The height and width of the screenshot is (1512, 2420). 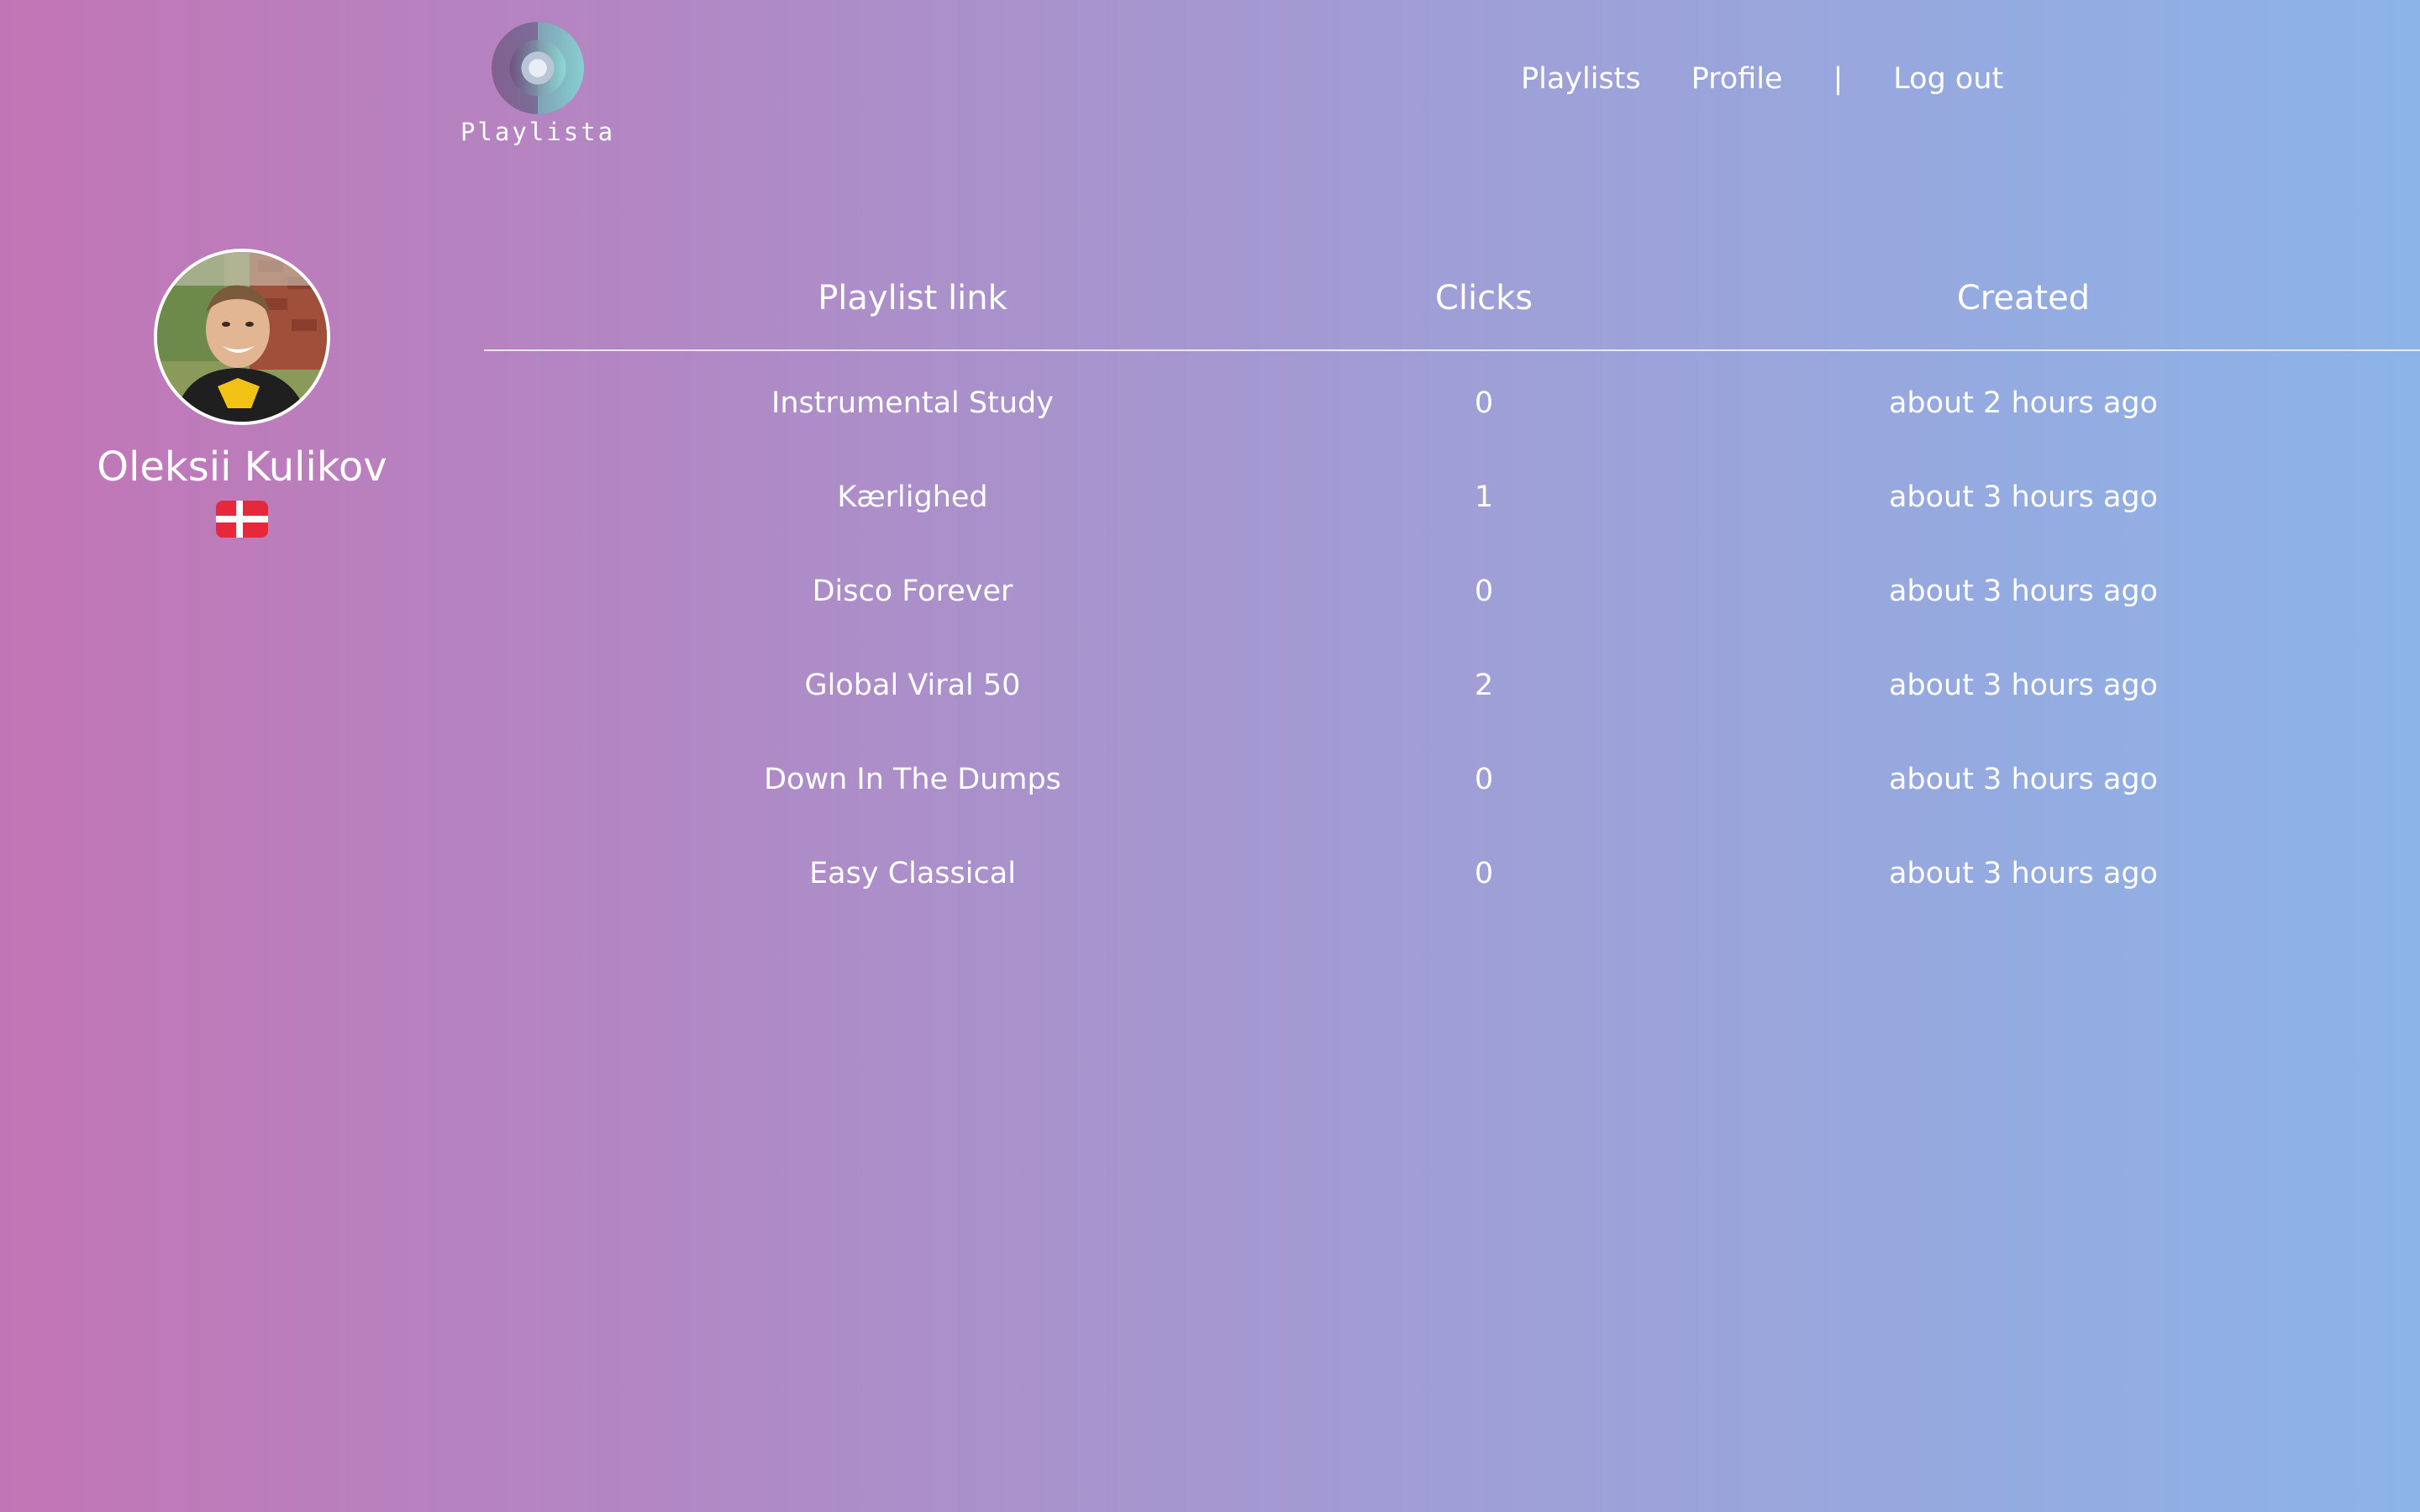 I want to click on playlist-link: Disco Forever, so click(x=912, y=591).